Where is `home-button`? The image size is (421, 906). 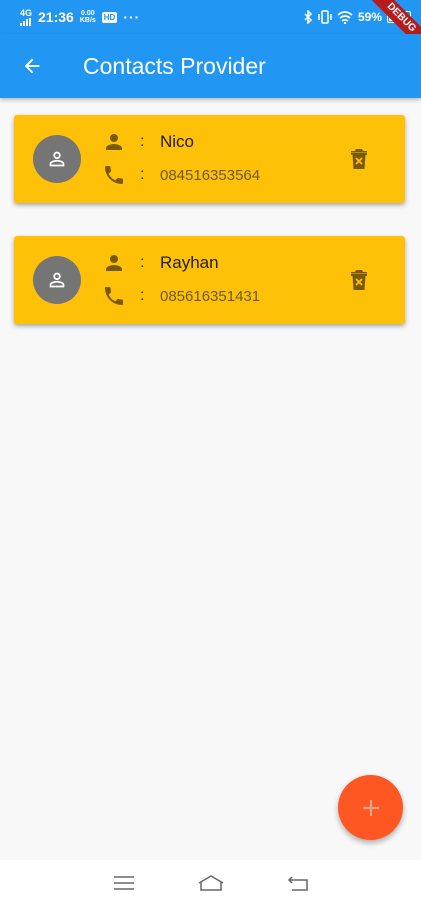
home-button is located at coordinates (211, 883).